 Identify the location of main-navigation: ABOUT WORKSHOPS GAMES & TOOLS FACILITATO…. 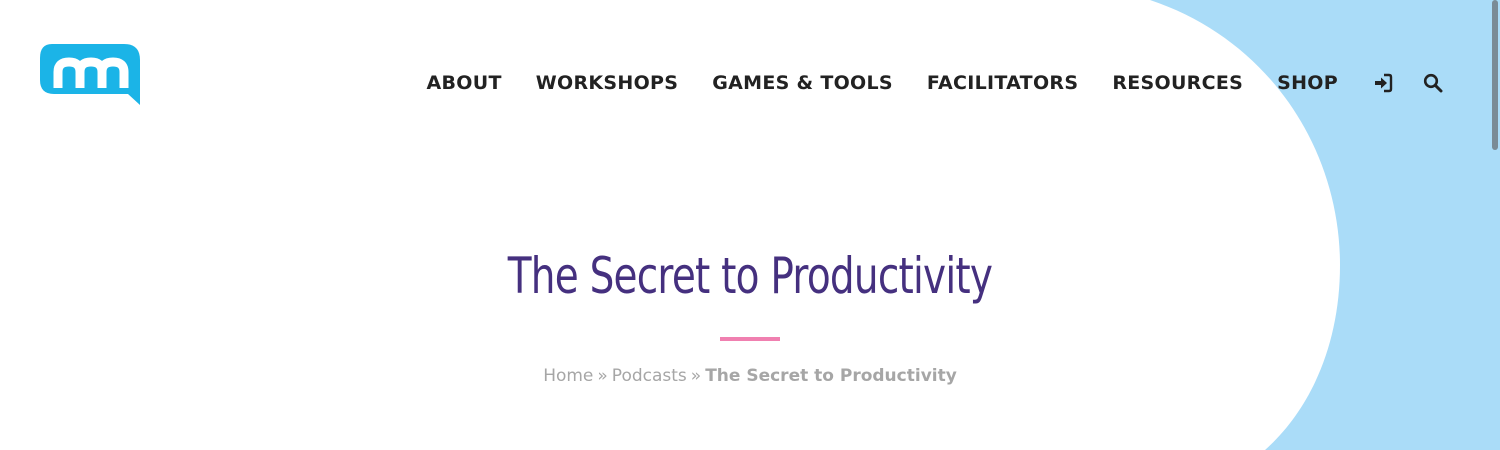
(936, 83).